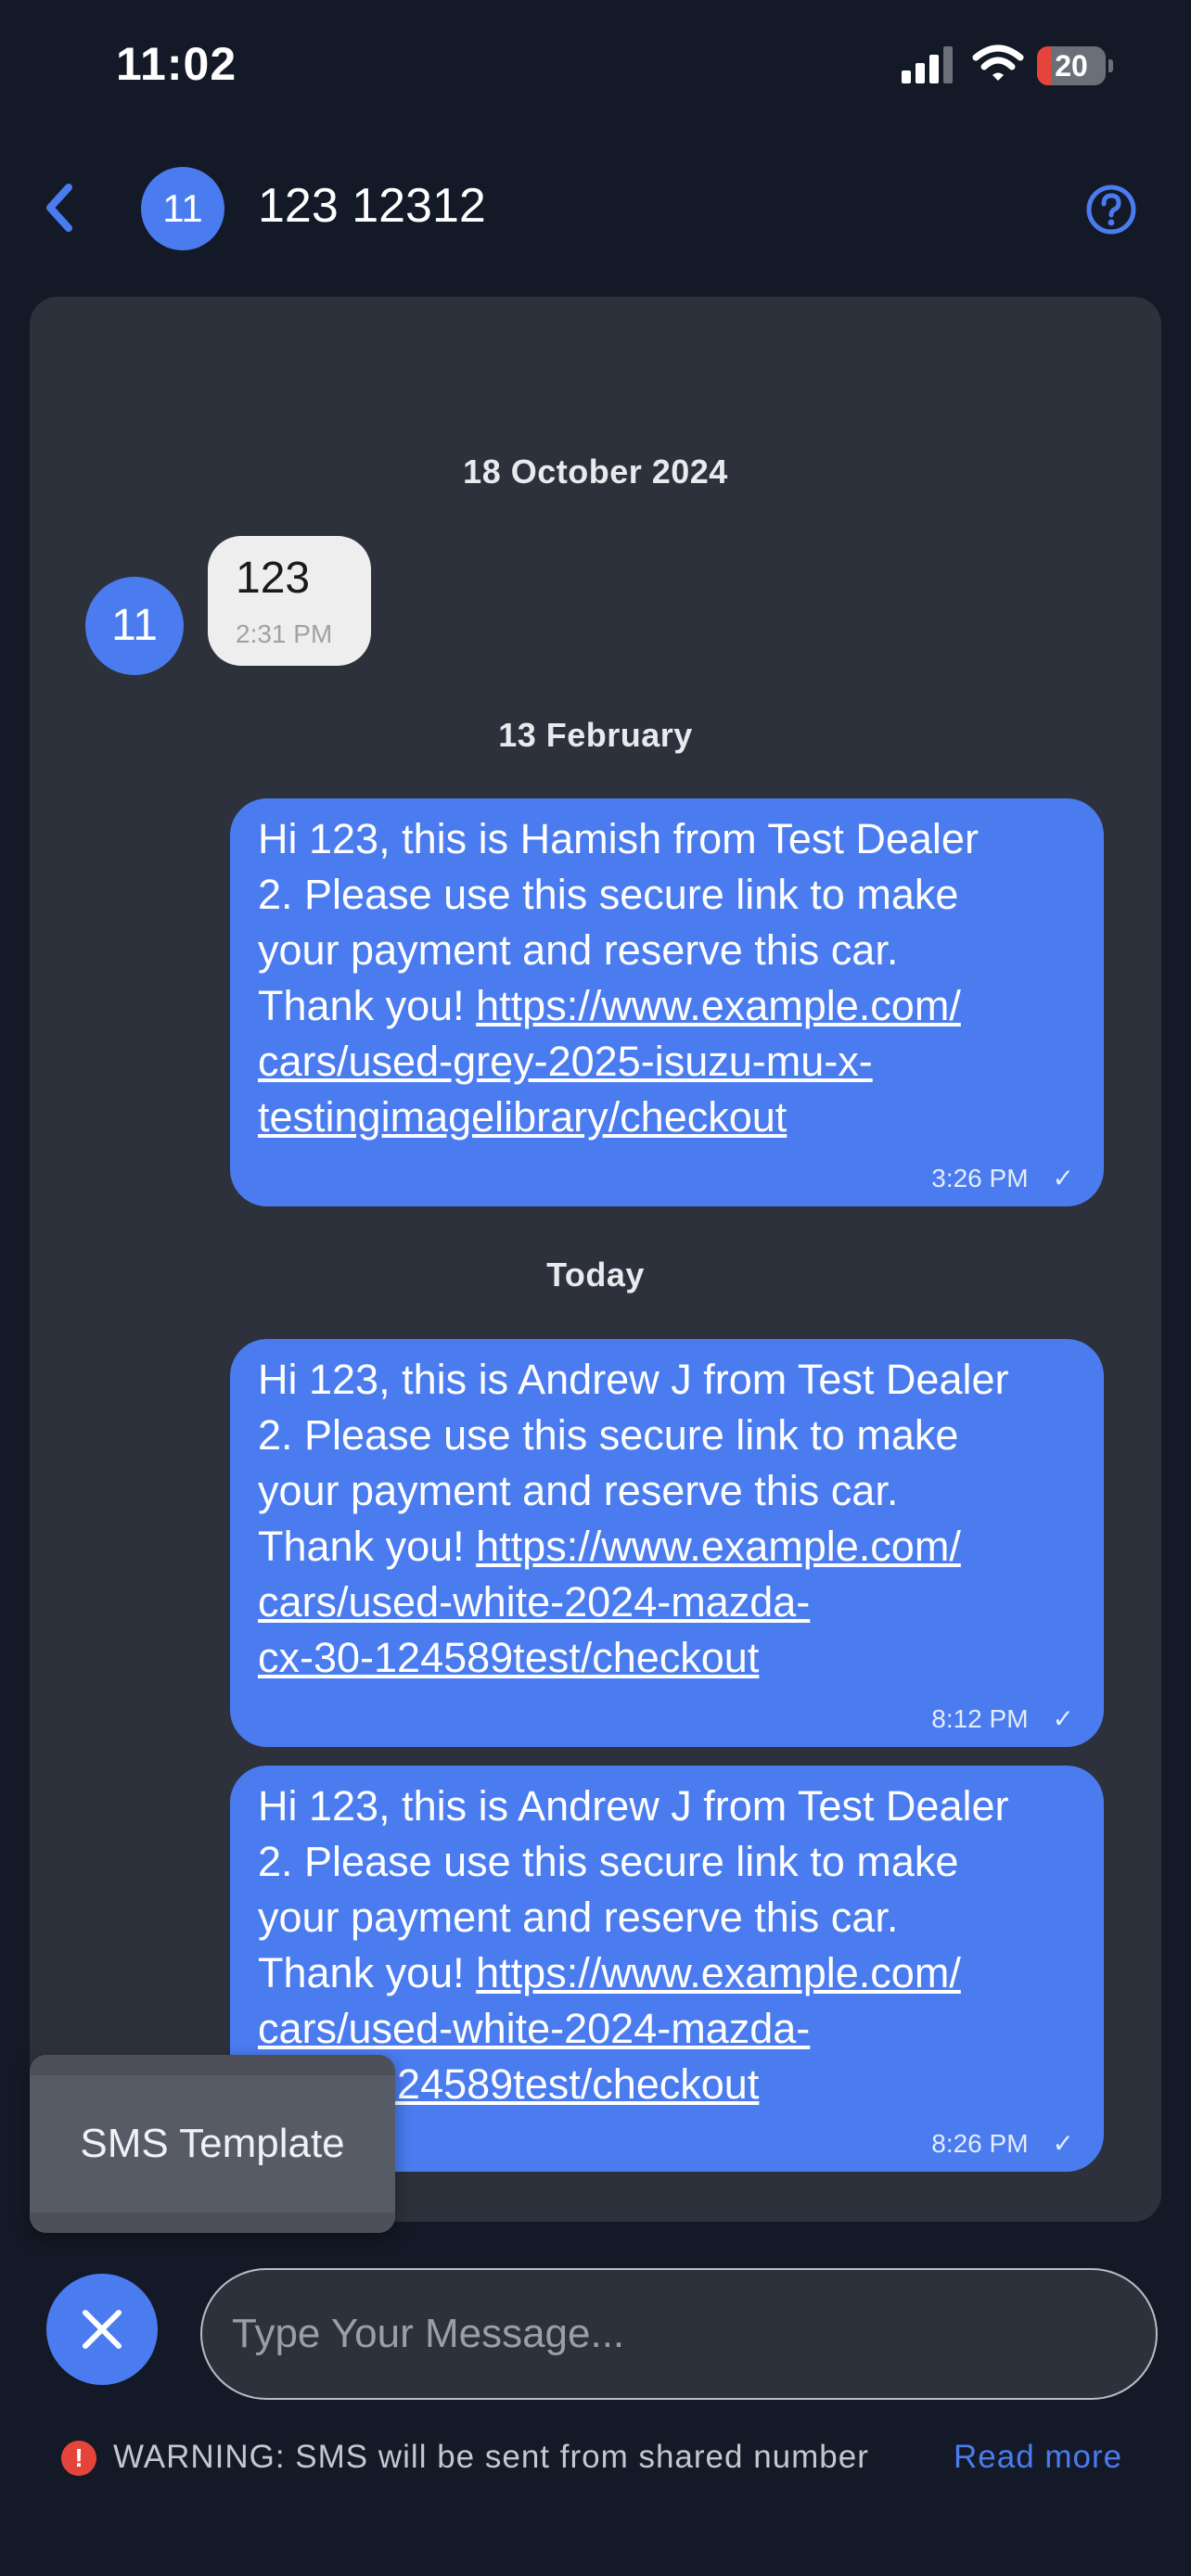 The image size is (1191, 2576). I want to click on battery-level: 20, so click(1071, 66).